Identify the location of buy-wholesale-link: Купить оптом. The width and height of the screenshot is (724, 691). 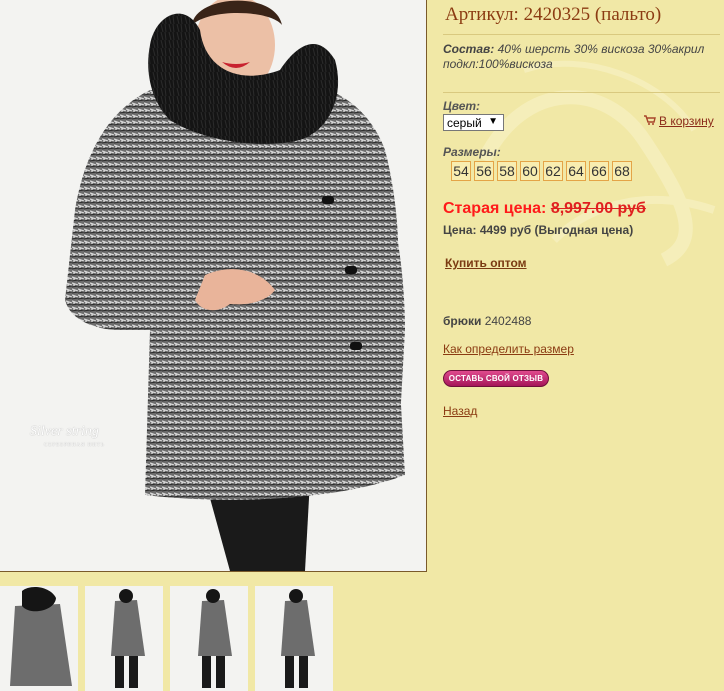
(486, 263).